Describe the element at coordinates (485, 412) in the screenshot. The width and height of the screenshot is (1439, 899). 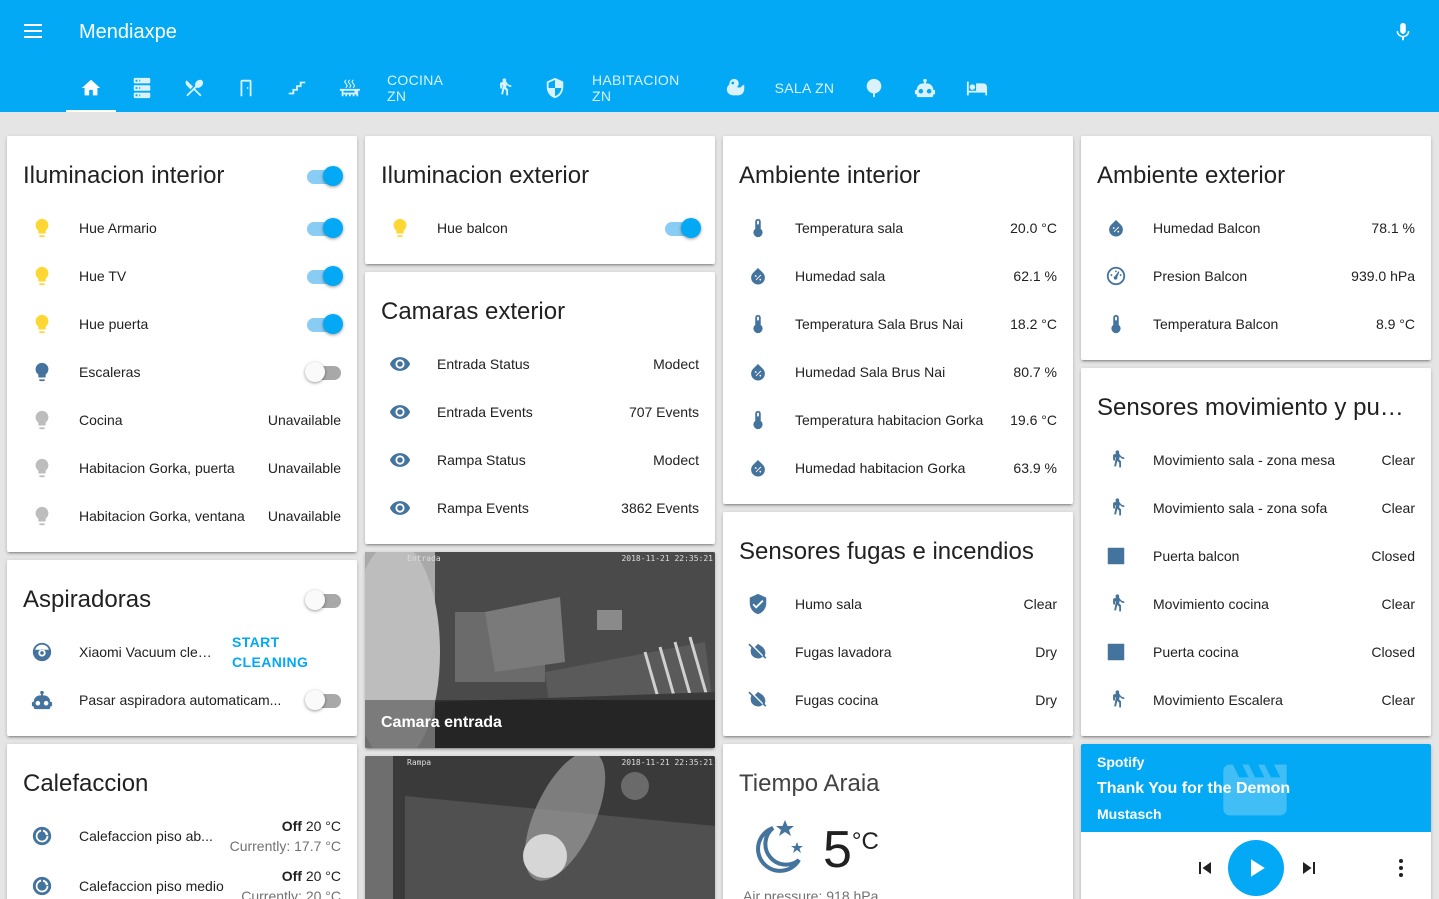
I see `entity-name: Entrada Events` at that location.